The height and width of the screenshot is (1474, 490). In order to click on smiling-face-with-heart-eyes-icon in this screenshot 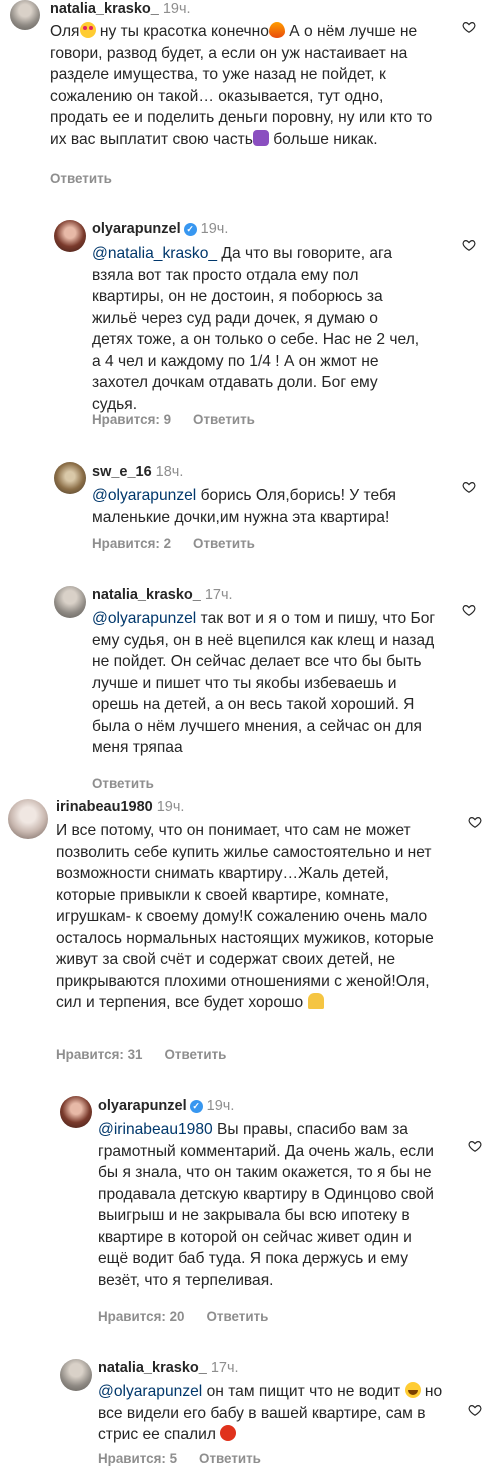, I will do `click(87, 30)`.